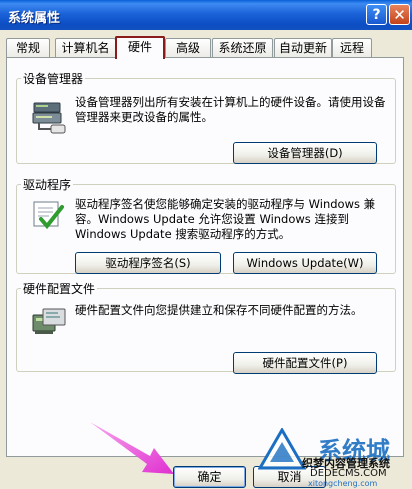 Image resolution: width=412 pixels, height=489 pixels. I want to click on device-manager-description: 设备管理器列出所有安装在计算机上的硬件设备。请使用设备管理器来更改设备的属性。, so click(230, 109).